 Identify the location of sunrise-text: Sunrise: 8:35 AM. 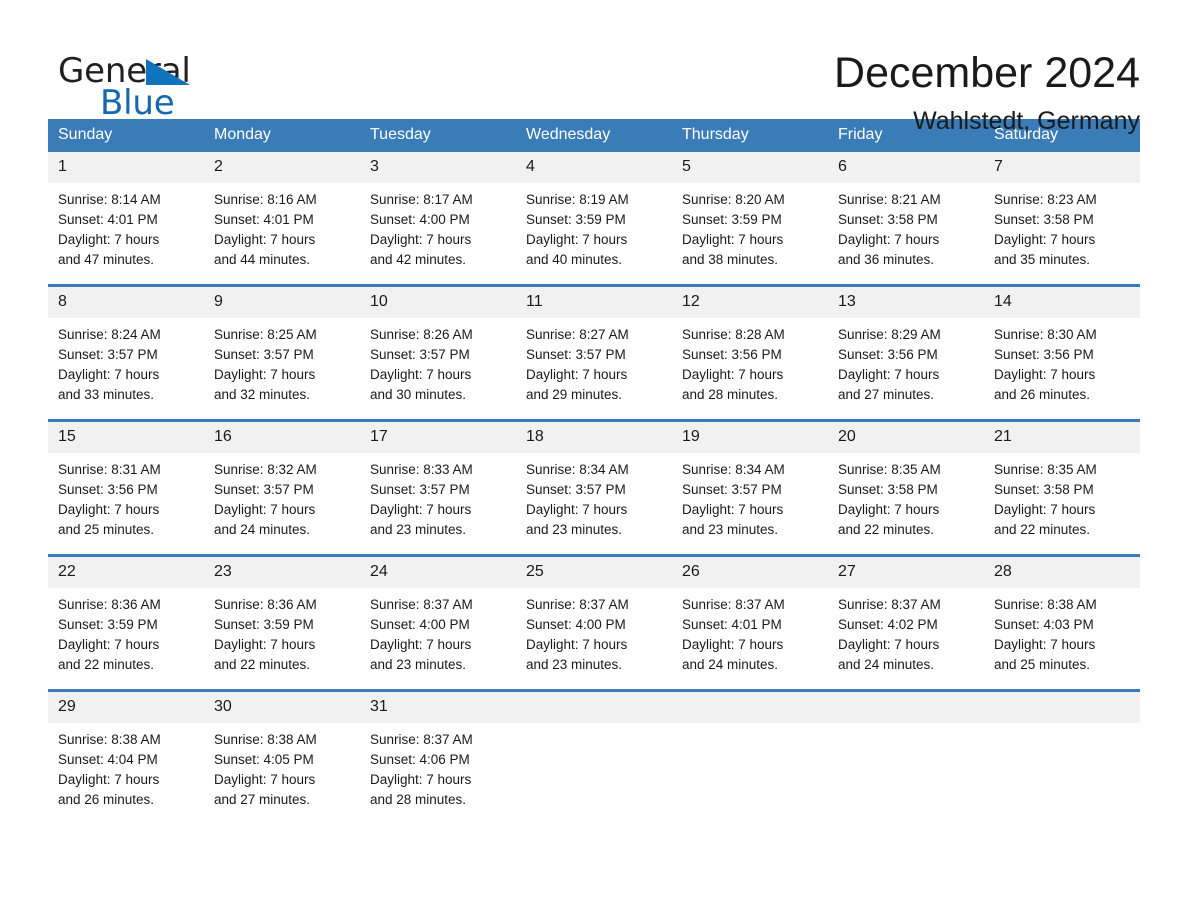
(1045, 469).